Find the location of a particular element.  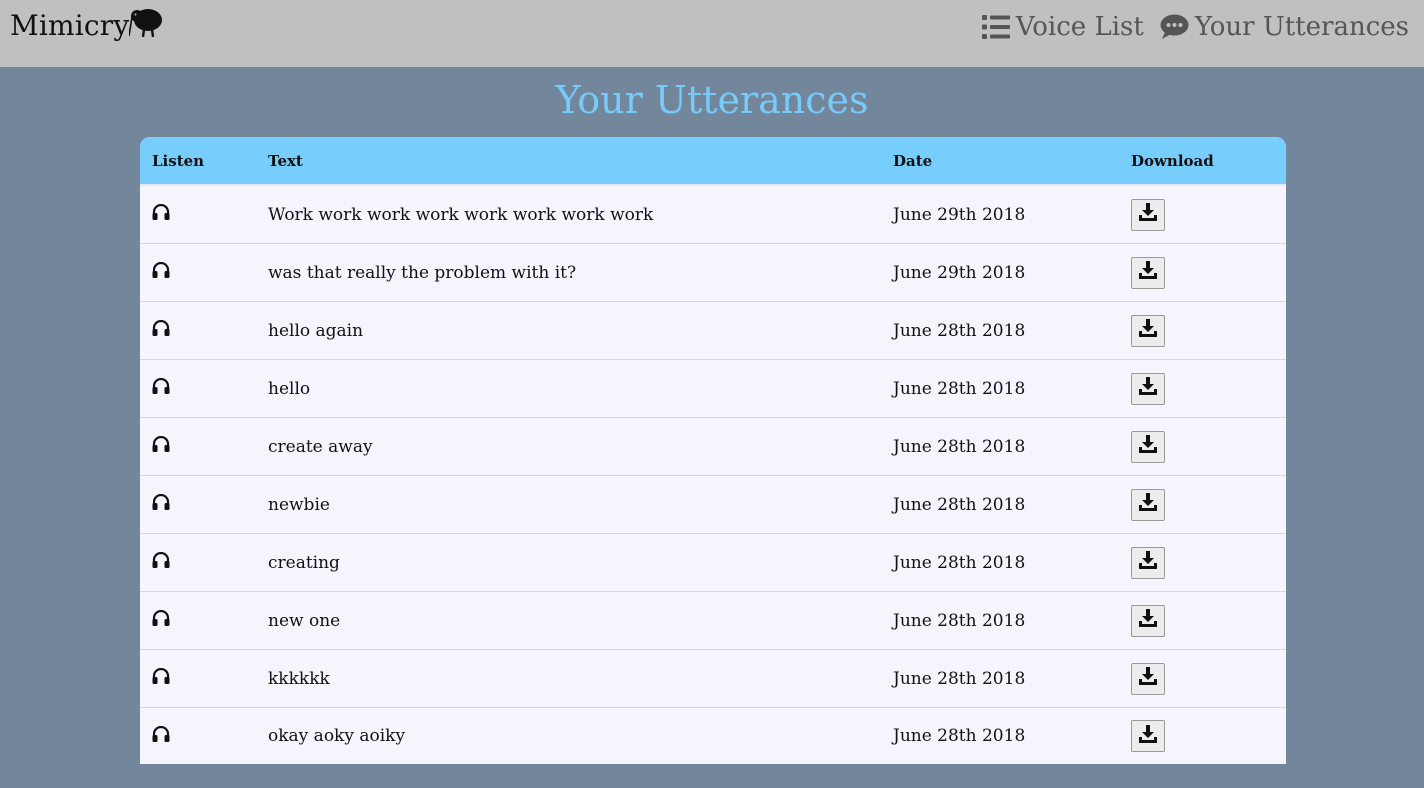

nav-voice-list: Voice List is located at coordinates (1062, 27).